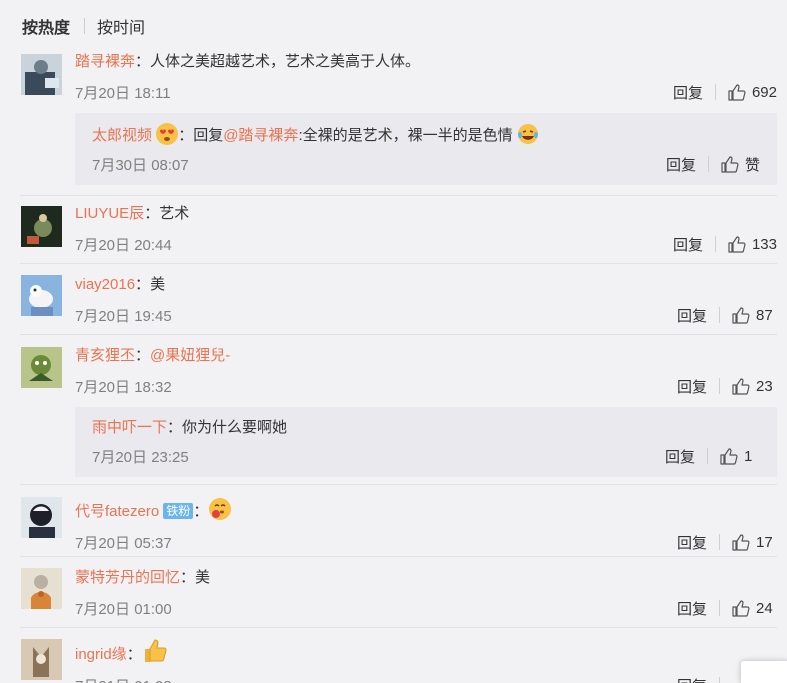 The height and width of the screenshot is (683, 787). I want to click on comment-item: LIUYUE辰：艺术 7月20日 20:44 回复 133, so click(398, 230).